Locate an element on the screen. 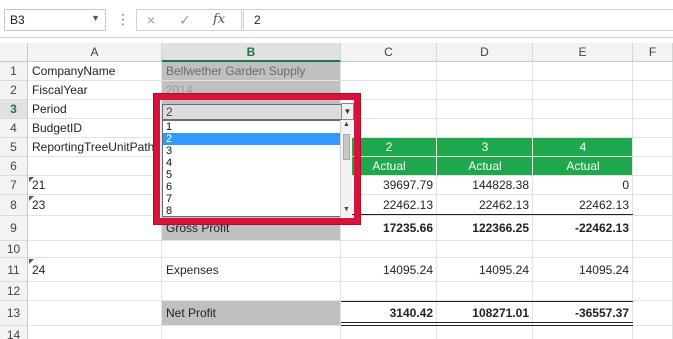 The image size is (673, 339). cell-e8: 22462.13 is located at coordinates (583, 205).